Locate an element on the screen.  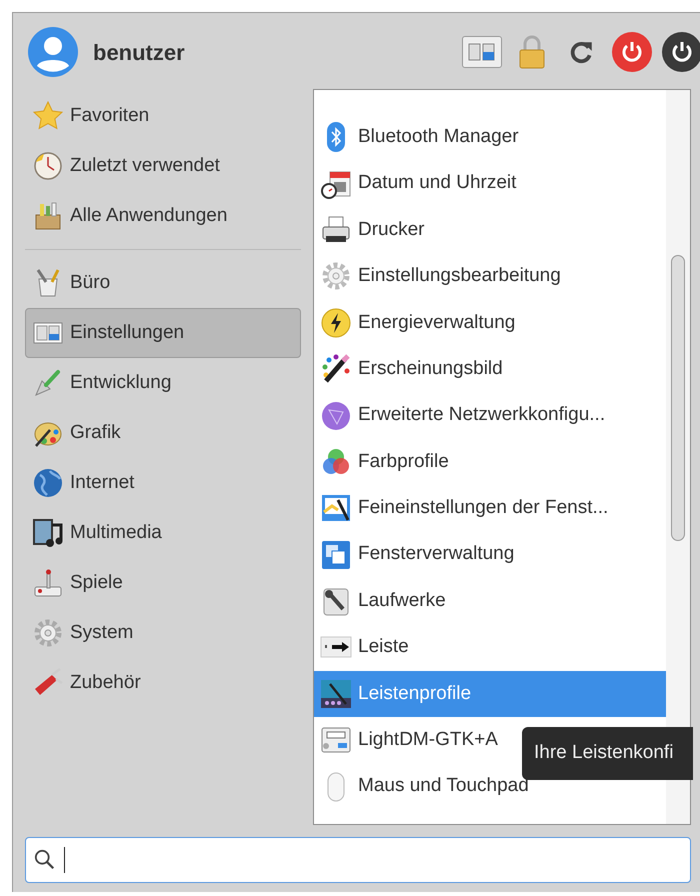
refresh-icon is located at coordinates (582, 52).